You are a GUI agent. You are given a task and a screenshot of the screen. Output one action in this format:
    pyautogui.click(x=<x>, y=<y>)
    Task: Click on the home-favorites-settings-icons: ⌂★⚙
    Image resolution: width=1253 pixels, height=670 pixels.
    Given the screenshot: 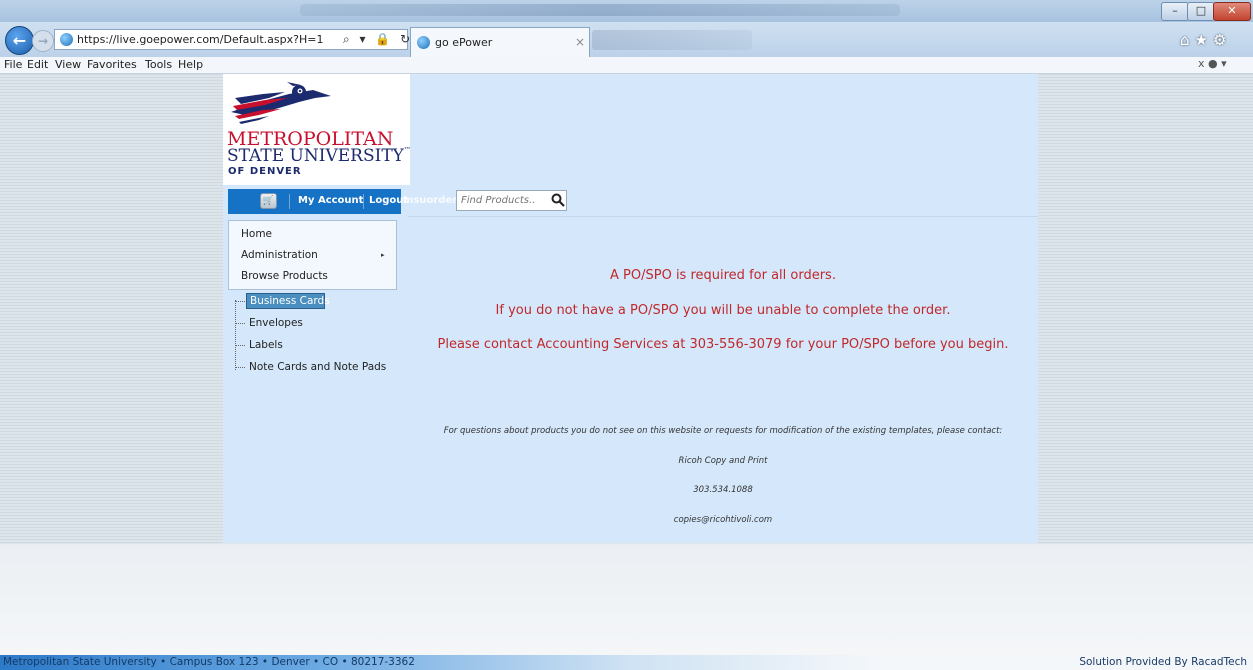 What is the action you would take?
    pyautogui.click(x=1205, y=40)
    